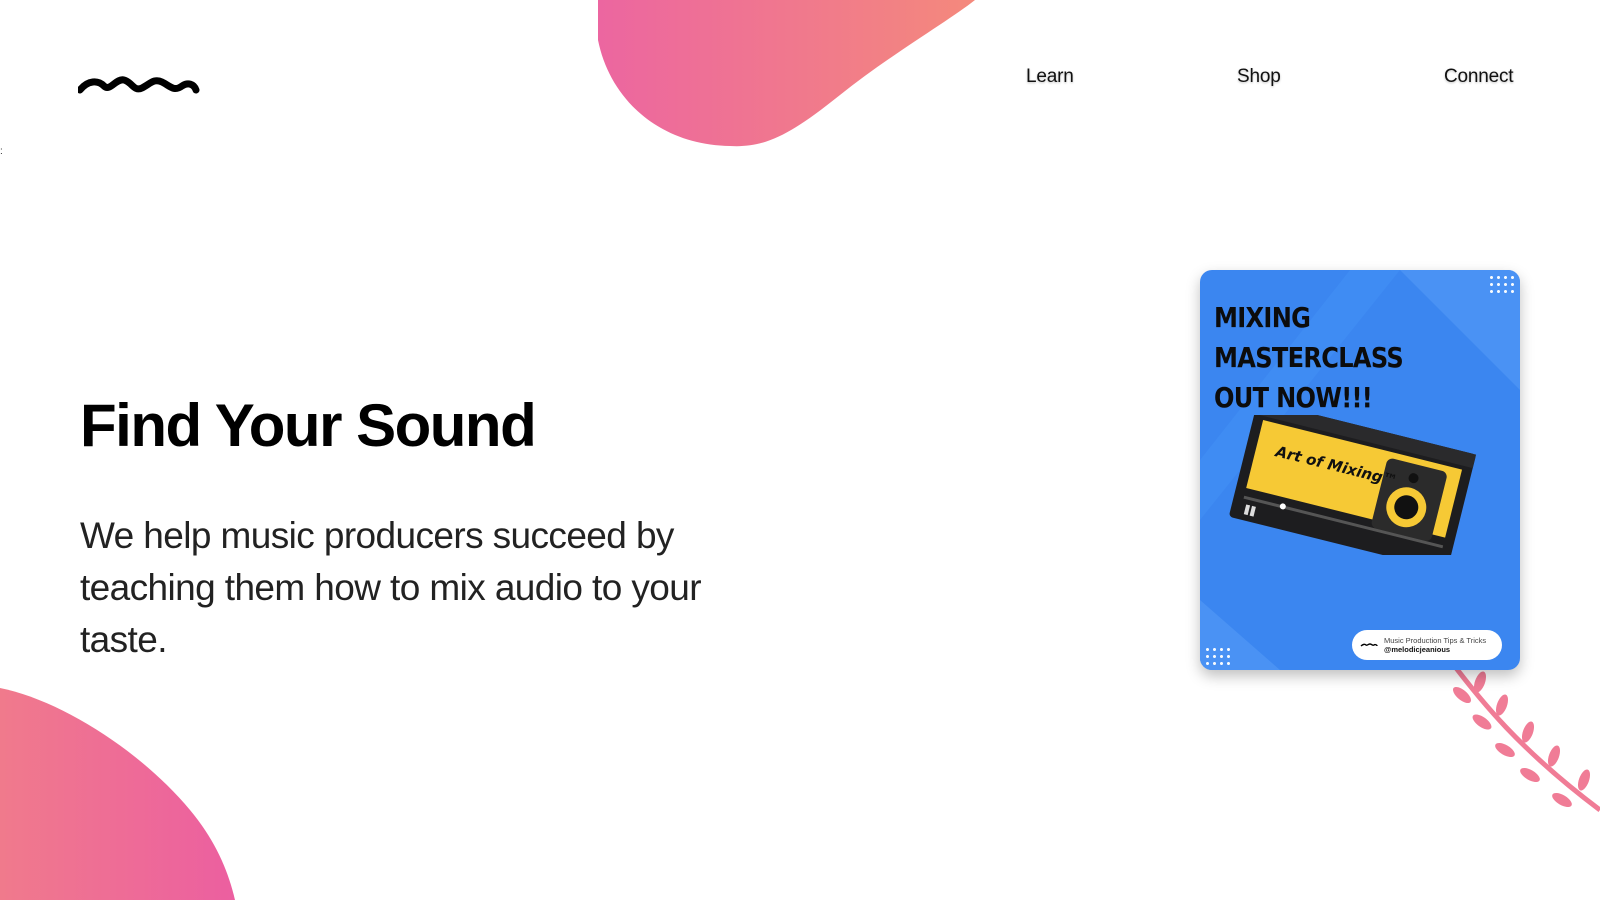 The width and height of the screenshot is (1600, 900). What do you see at coordinates (1479, 77) in the screenshot?
I see `nav-link-connect: Connect` at bounding box center [1479, 77].